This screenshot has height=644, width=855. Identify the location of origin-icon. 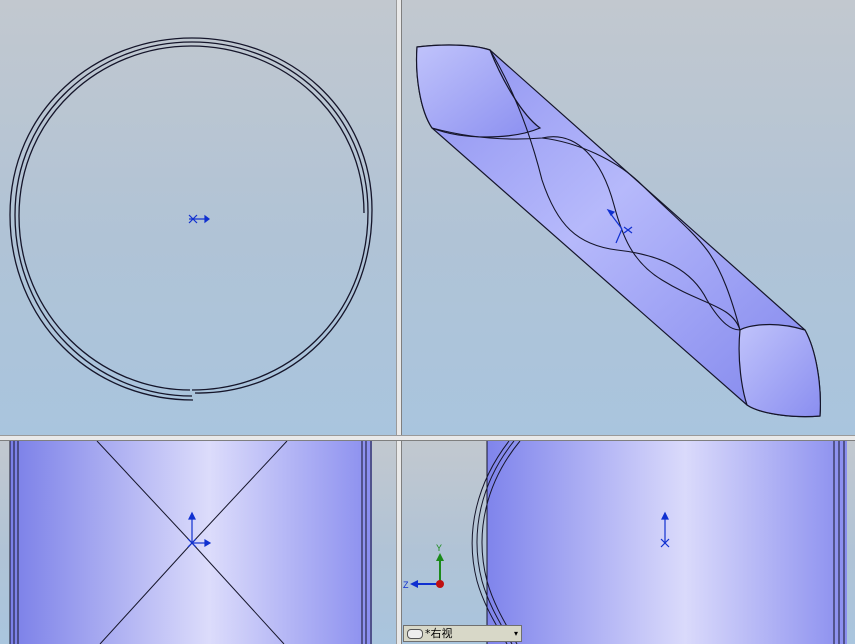
(199, 219).